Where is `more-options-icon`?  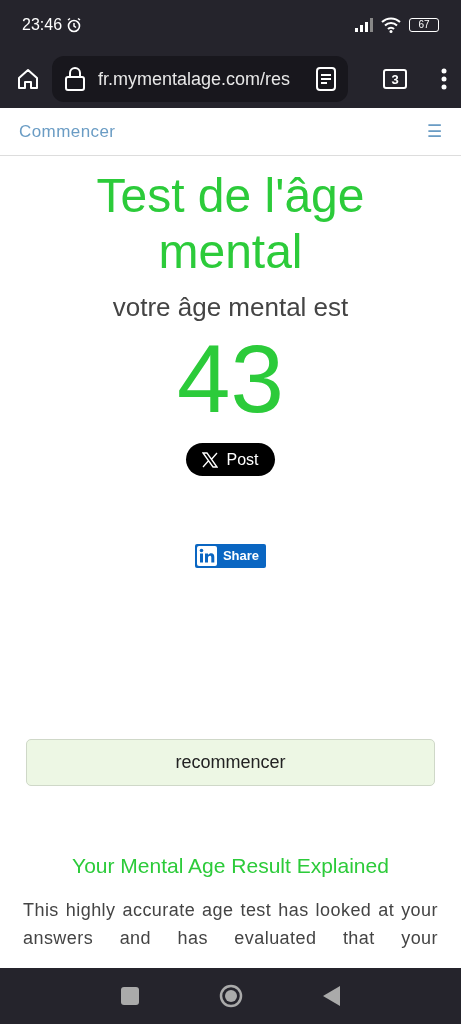
more-options-icon is located at coordinates (444, 79).